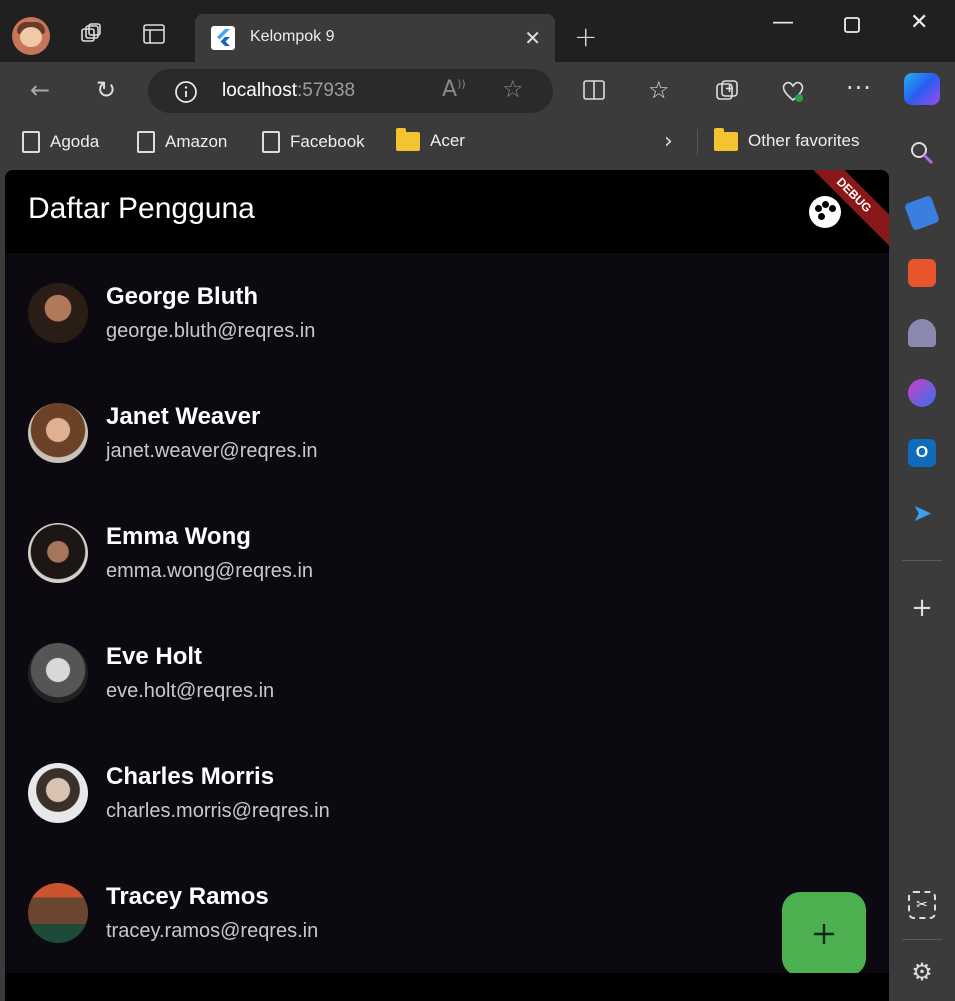 The width and height of the screenshot is (955, 1001). I want to click on close-window-button: ✕, so click(919, 22).